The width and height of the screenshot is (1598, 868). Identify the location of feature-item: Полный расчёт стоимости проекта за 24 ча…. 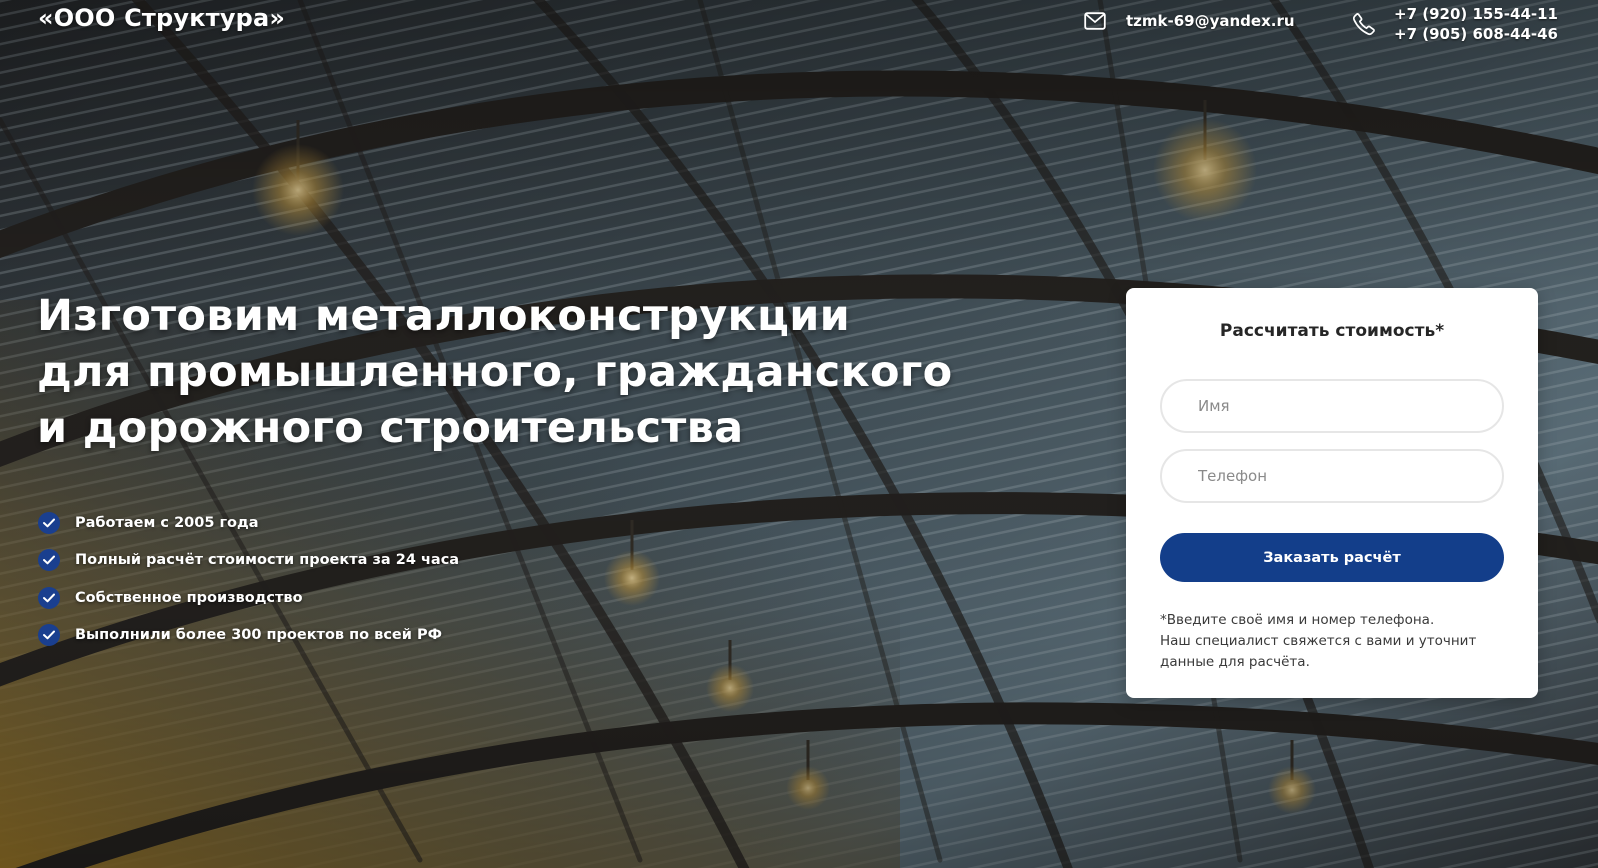
(249, 560).